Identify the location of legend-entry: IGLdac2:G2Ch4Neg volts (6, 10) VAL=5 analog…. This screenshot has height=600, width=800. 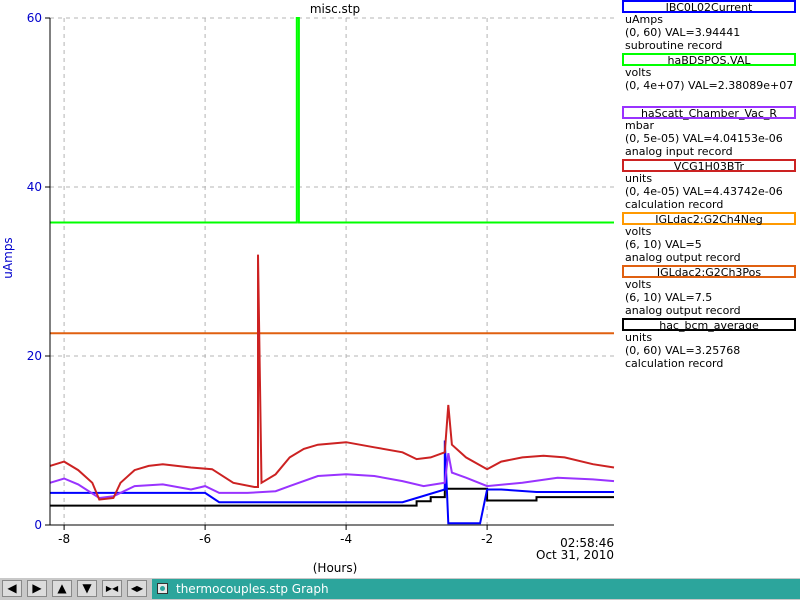
(709, 238).